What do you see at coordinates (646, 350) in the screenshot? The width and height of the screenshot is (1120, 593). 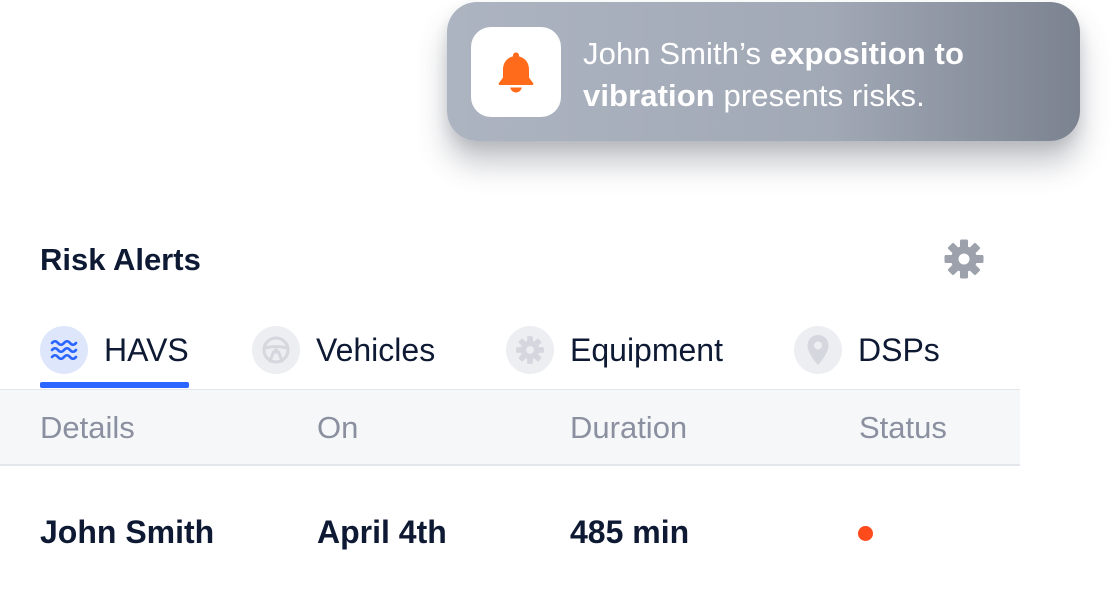 I see `tab-equipment-label: Equipment` at bounding box center [646, 350].